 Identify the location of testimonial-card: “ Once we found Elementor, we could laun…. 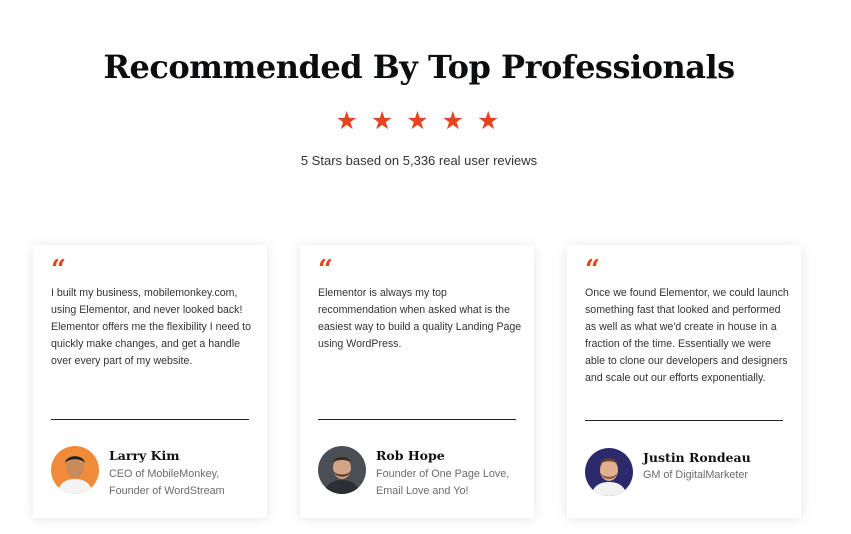
(684, 381).